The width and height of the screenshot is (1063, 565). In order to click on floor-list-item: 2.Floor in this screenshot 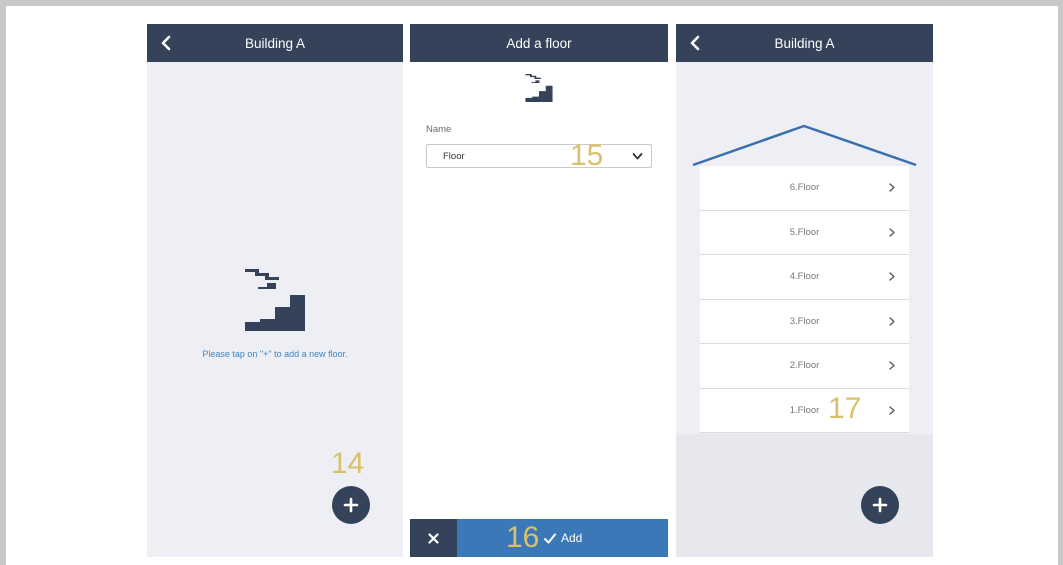, I will do `click(804, 366)`.